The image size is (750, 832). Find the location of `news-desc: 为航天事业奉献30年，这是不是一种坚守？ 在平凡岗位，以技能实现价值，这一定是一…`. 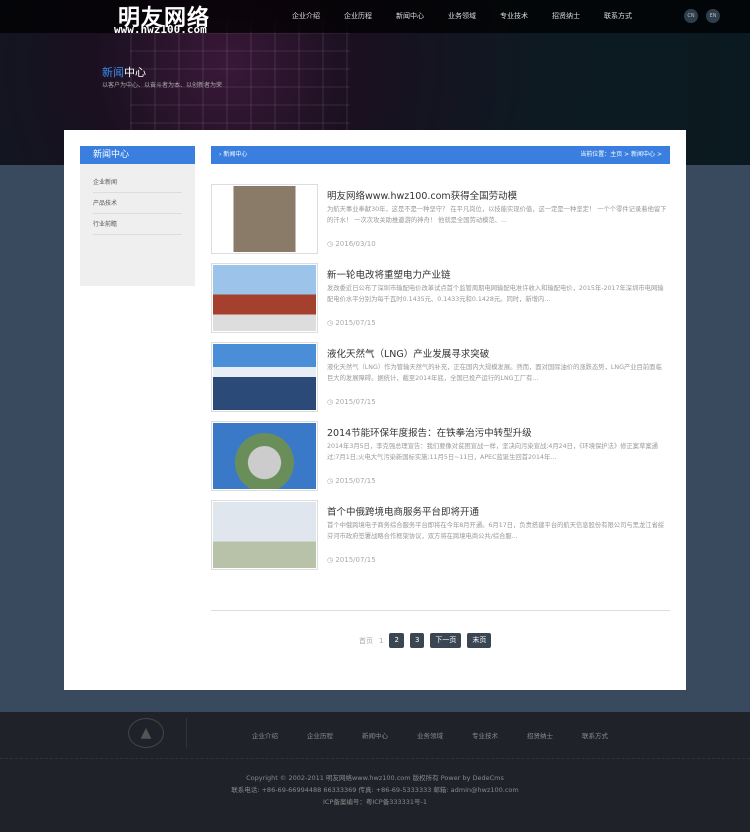

news-desc: 为航天事业奉献30年，这是不是一种坚守？ 在平凡岗位，以技能实现价值，这一定是一… is located at coordinates (497, 215).